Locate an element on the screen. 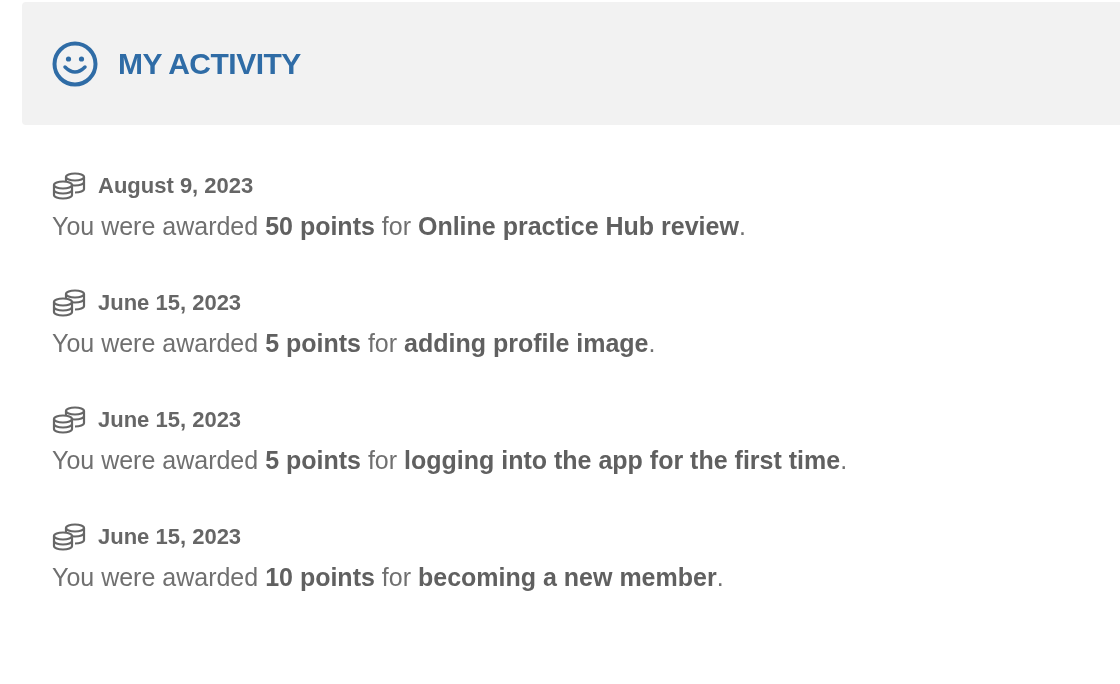  smiley-icon is located at coordinates (75, 63).